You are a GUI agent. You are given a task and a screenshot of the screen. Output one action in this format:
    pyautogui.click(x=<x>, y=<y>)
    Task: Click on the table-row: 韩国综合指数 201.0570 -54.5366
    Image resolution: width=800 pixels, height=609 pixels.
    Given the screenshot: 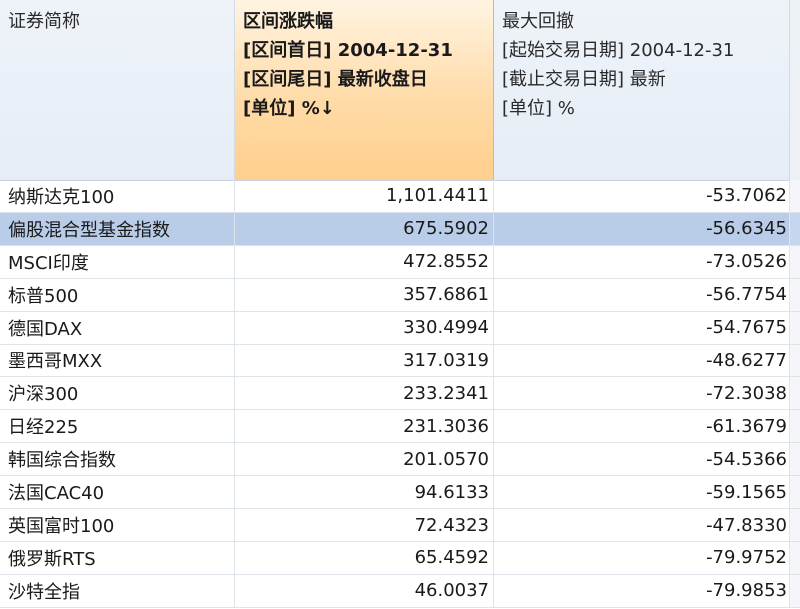 What is the action you would take?
    pyautogui.click(x=400, y=460)
    